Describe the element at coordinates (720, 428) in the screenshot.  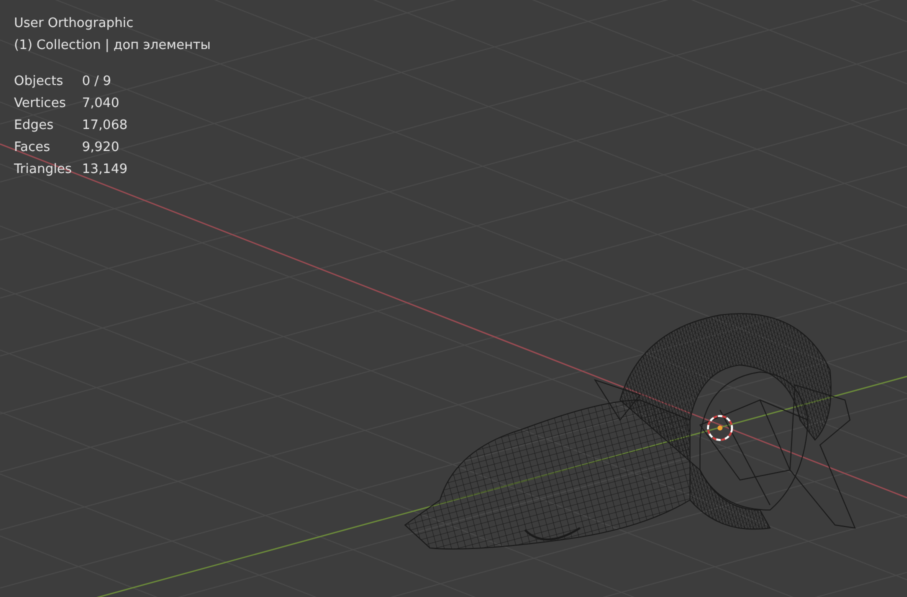
I see `3d-cursor-icon` at that location.